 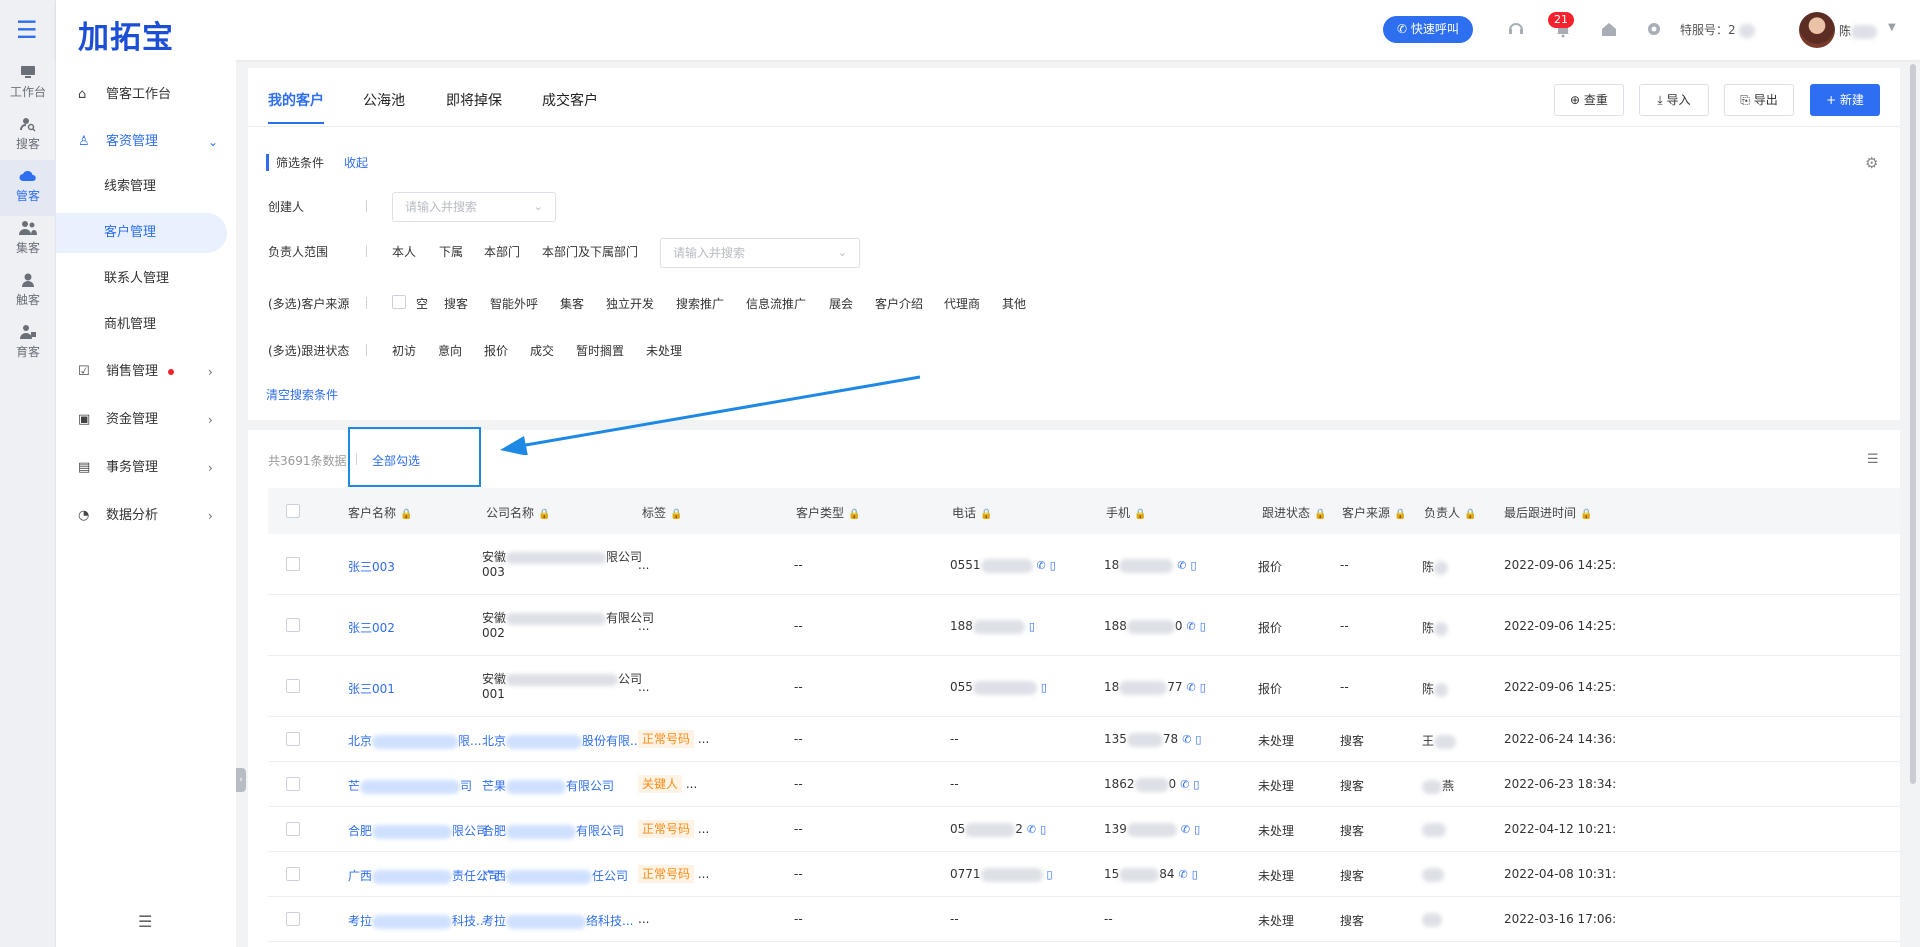 I want to click on headset-icon, so click(x=1516, y=29).